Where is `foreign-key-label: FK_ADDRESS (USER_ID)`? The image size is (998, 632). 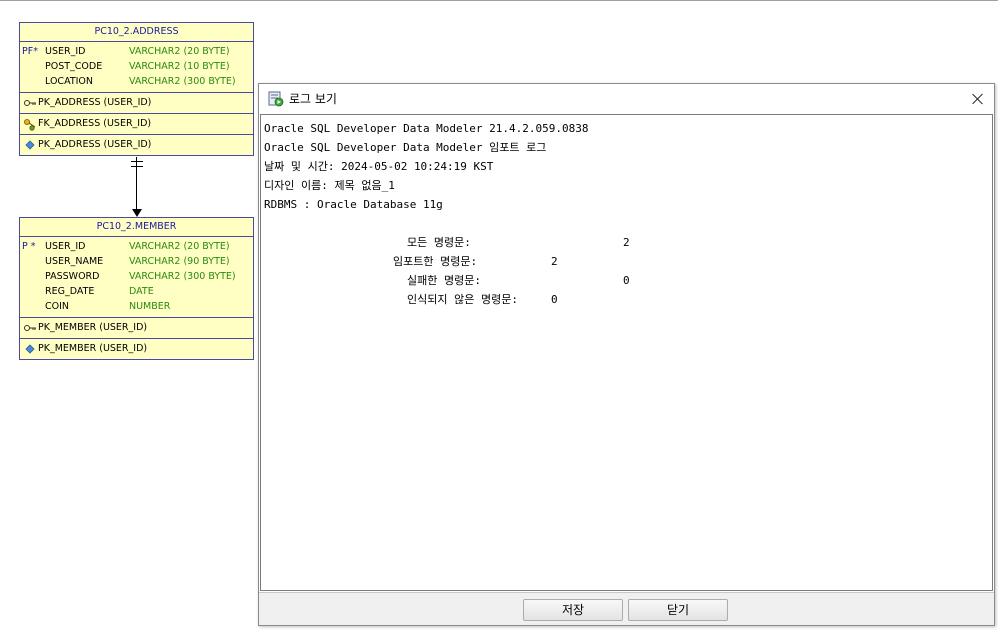
foreign-key-label: FK_ADDRESS (USER_ID) is located at coordinates (95, 123).